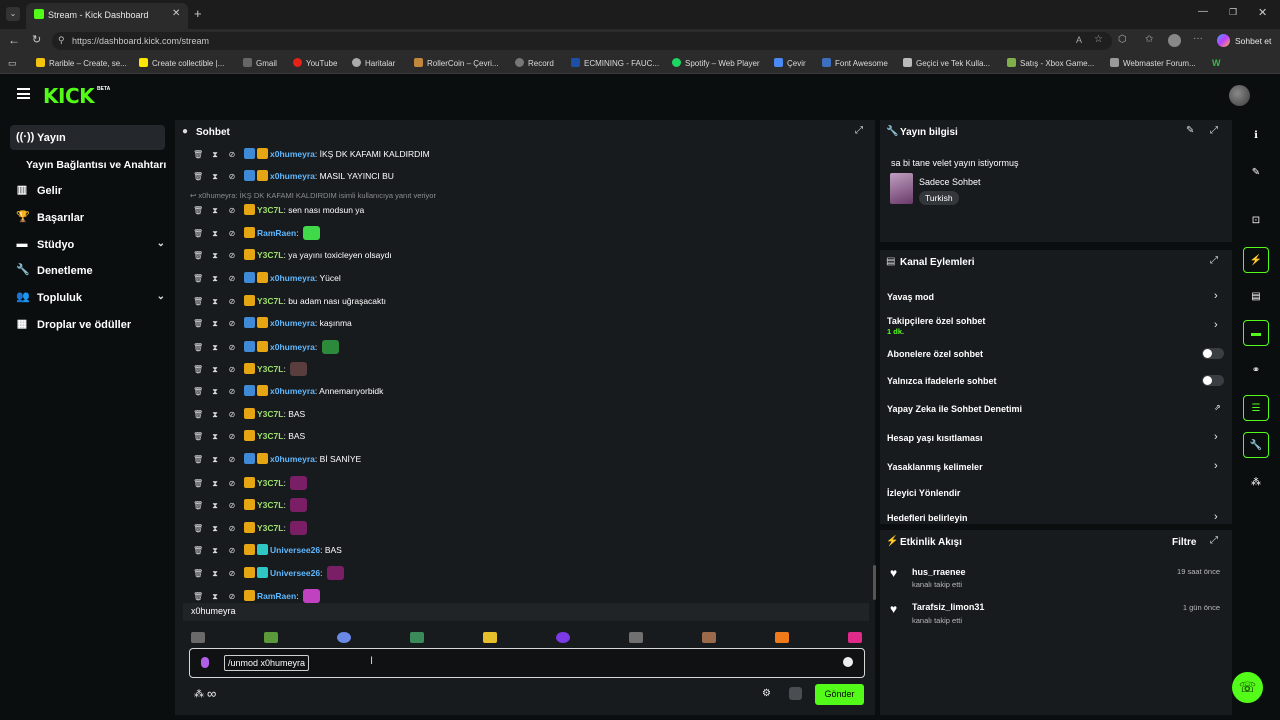 This screenshot has width=1280, height=720. I want to click on more-menu-icon: ···, so click(1198, 38).